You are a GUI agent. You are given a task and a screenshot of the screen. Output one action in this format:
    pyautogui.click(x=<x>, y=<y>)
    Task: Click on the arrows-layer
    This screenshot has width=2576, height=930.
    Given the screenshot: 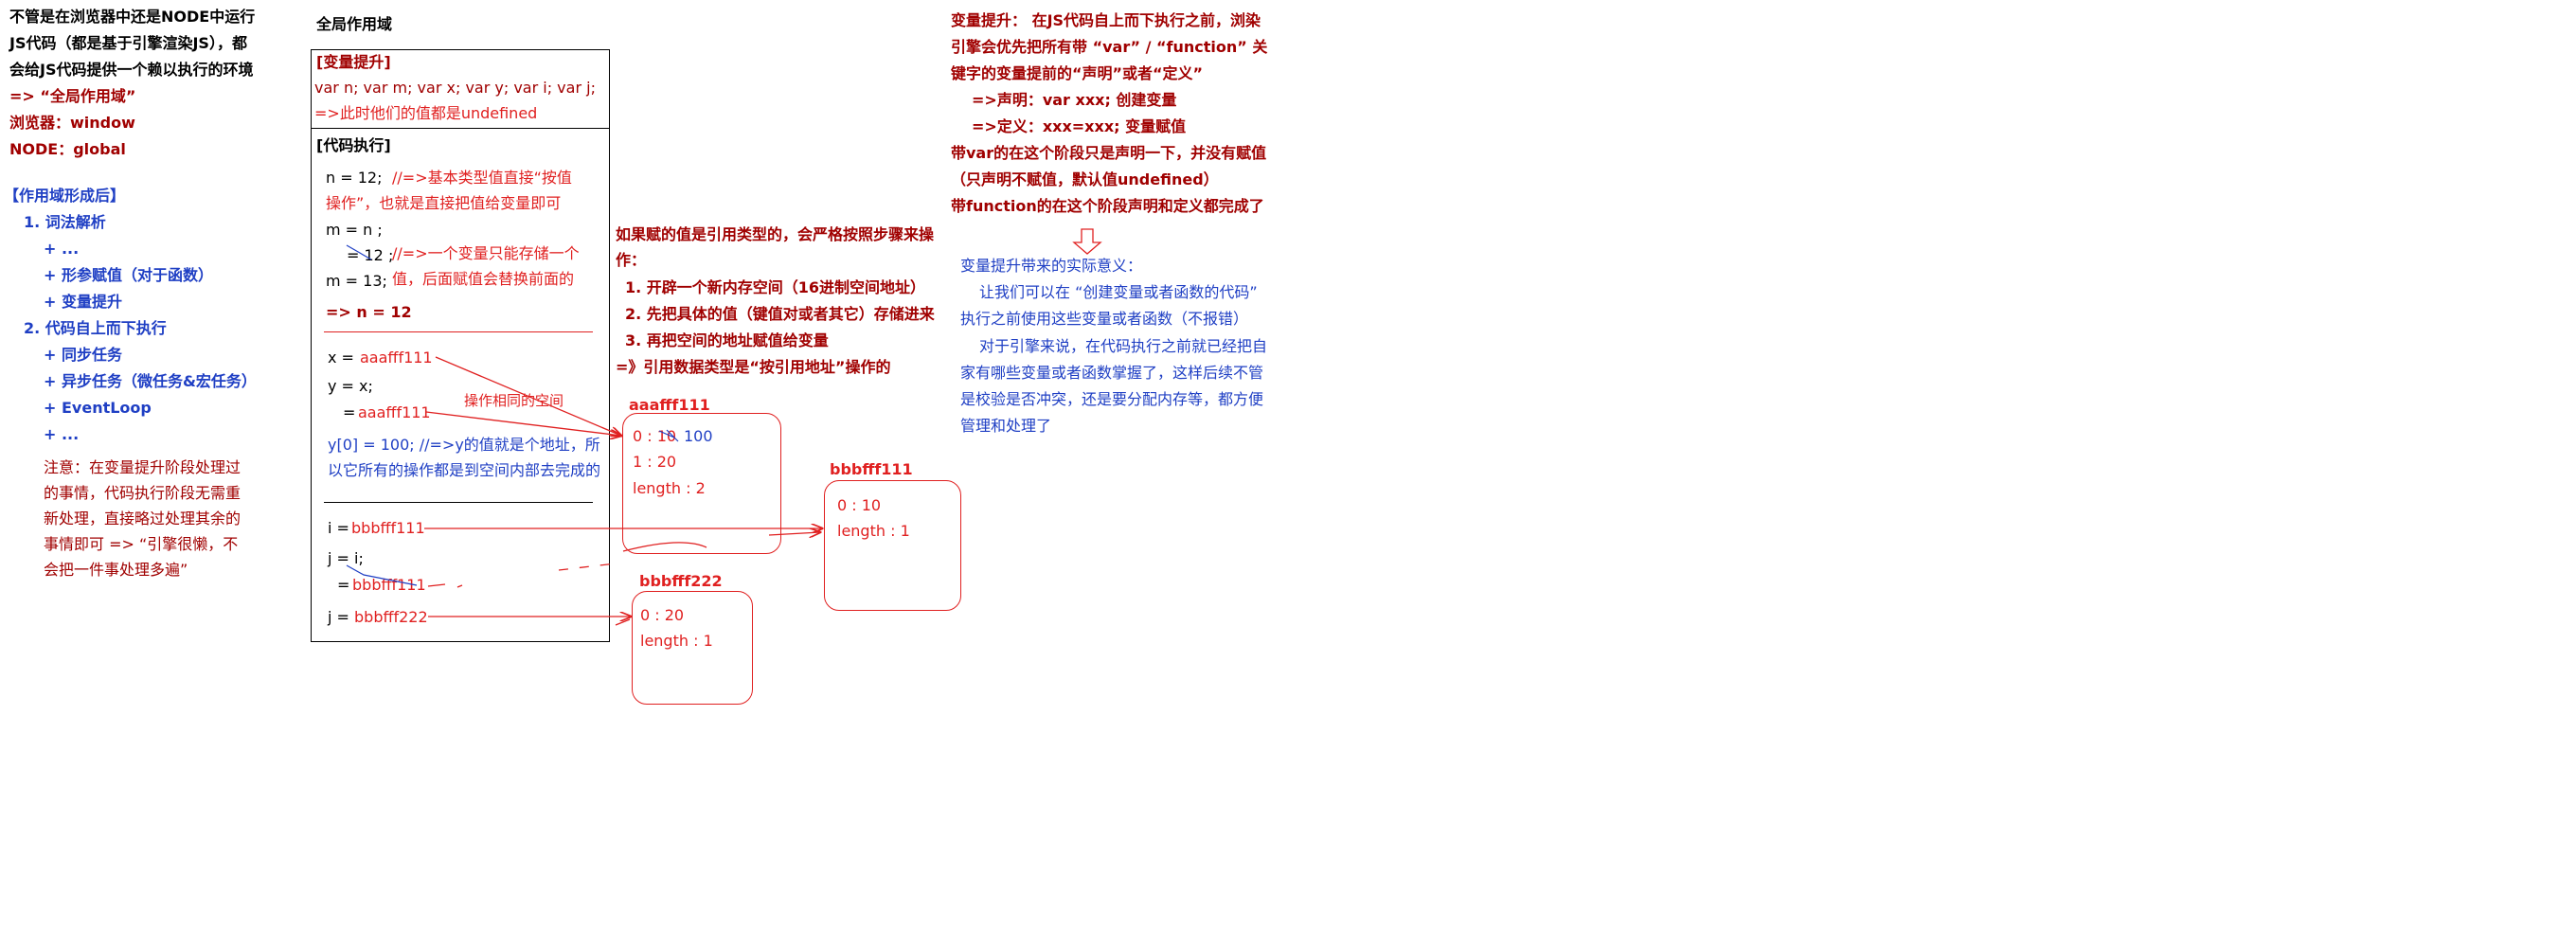 What is the action you would take?
    pyautogui.click(x=724, y=427)
    